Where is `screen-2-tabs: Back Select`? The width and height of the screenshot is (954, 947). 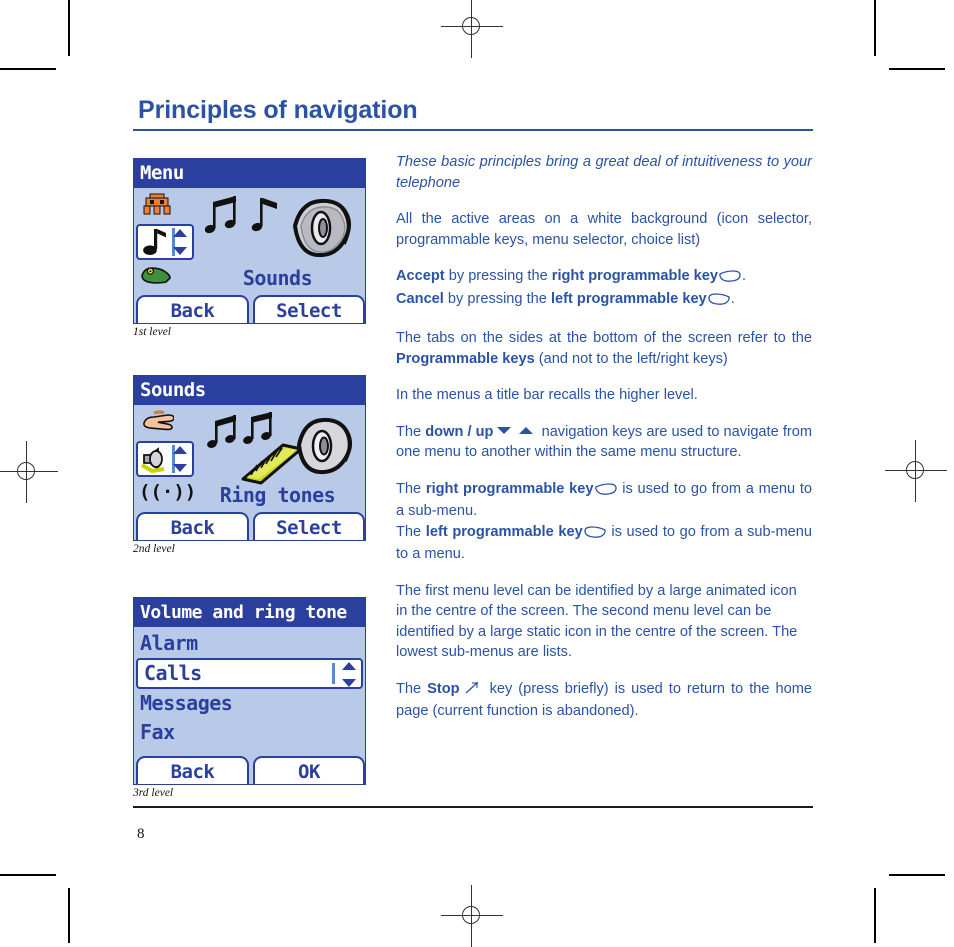
screen-2-tabs: Back Select is located at coordinates (249, 524).